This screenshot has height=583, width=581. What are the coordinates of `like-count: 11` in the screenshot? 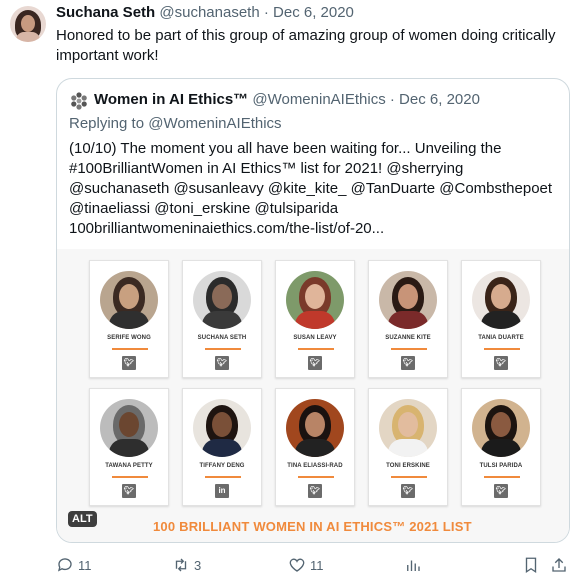 It's located at (317, 565).